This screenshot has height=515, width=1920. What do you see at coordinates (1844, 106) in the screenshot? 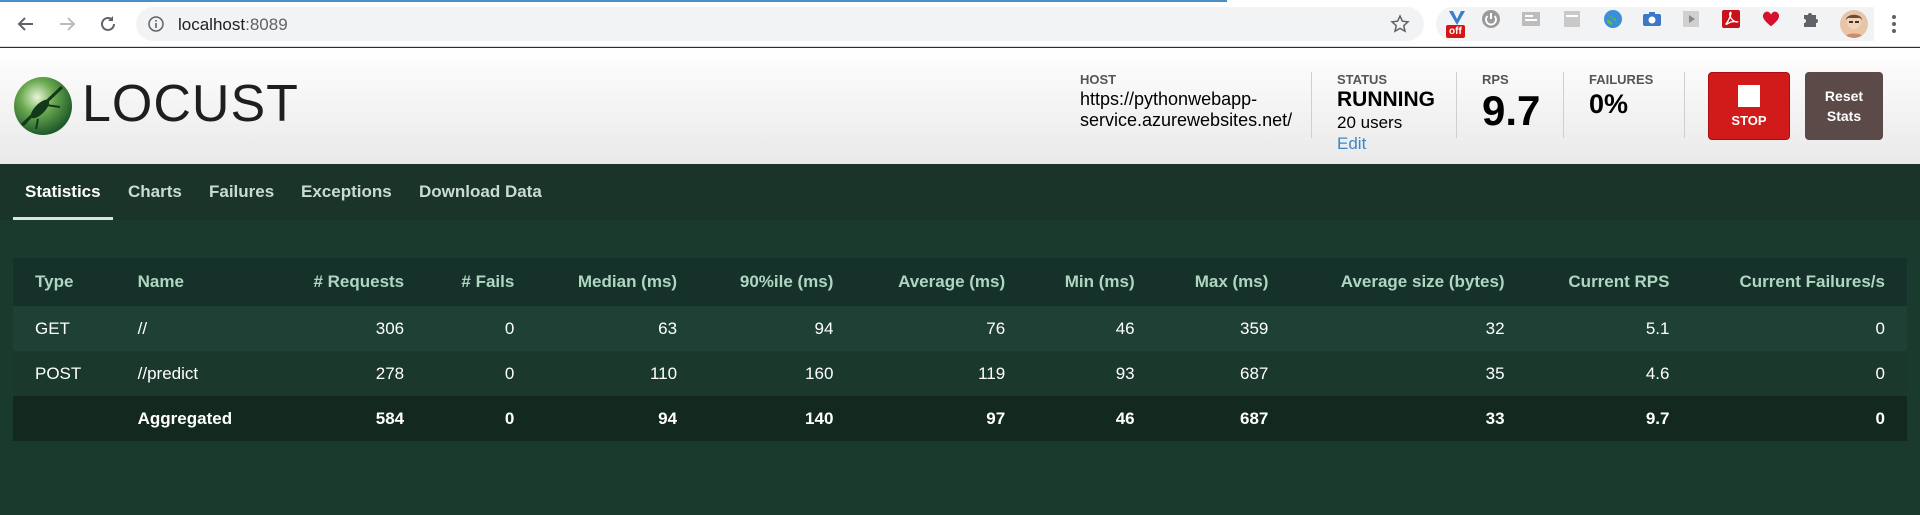
I see `reset-stats-button: Reset Stats` at bounding box center [1844, 106].